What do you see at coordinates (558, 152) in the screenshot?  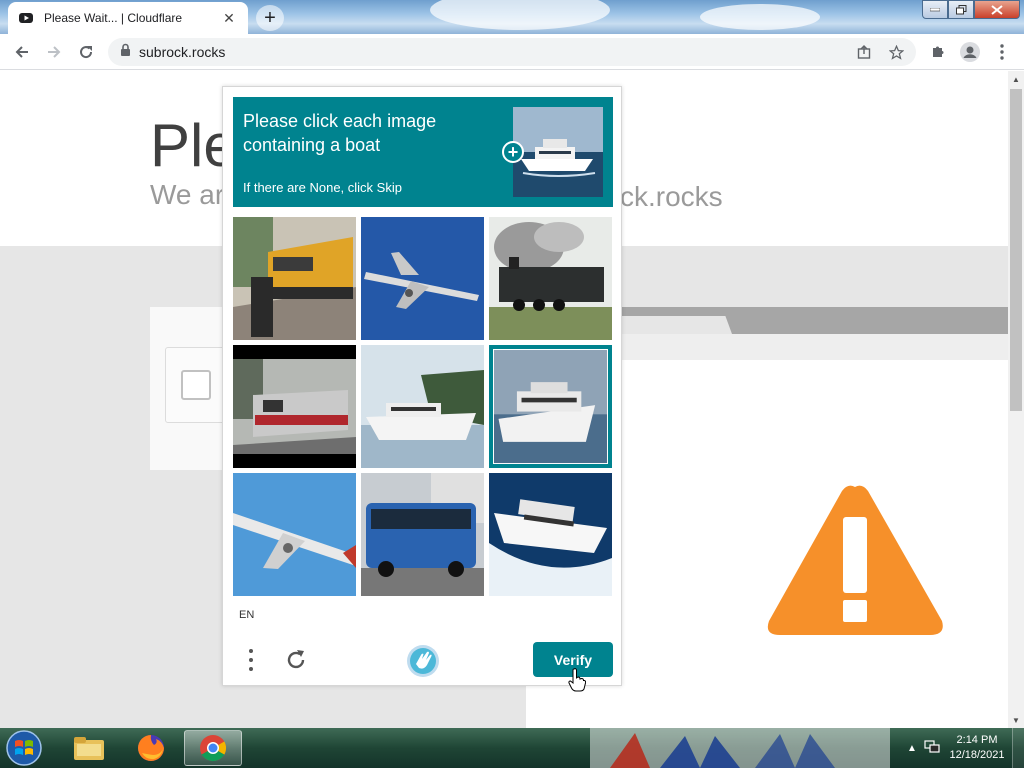 I see `example-boat-image` at bounding box center [558, 152].